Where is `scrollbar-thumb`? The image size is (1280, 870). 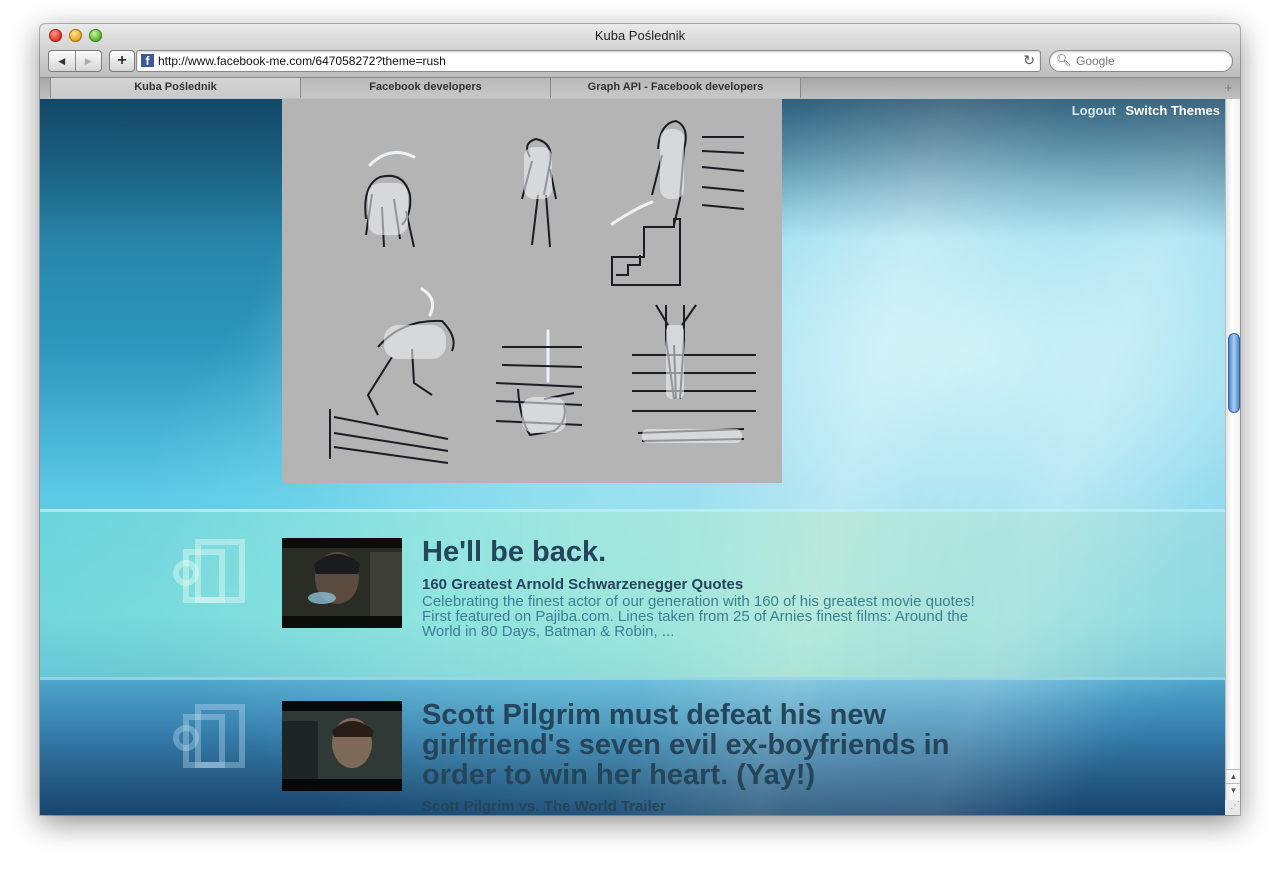
scrollbar-thumb is located at coordinates (1234, 373).